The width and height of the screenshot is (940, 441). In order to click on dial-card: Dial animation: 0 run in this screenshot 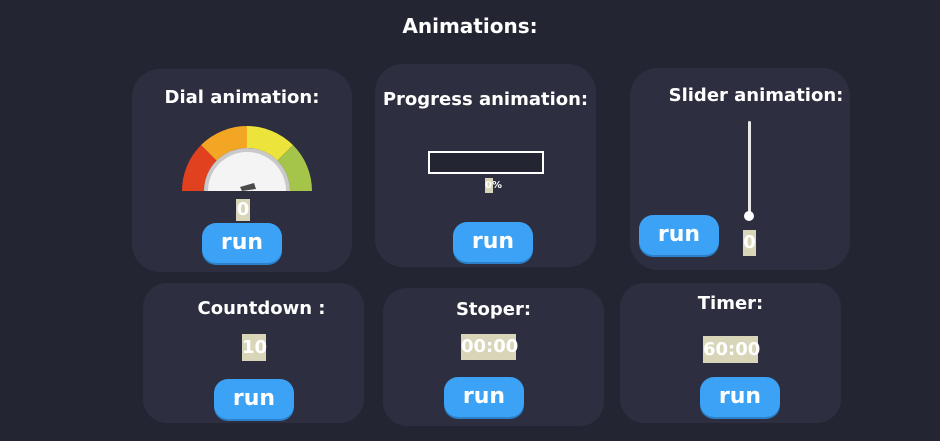, I will do `click(242, 170)`.